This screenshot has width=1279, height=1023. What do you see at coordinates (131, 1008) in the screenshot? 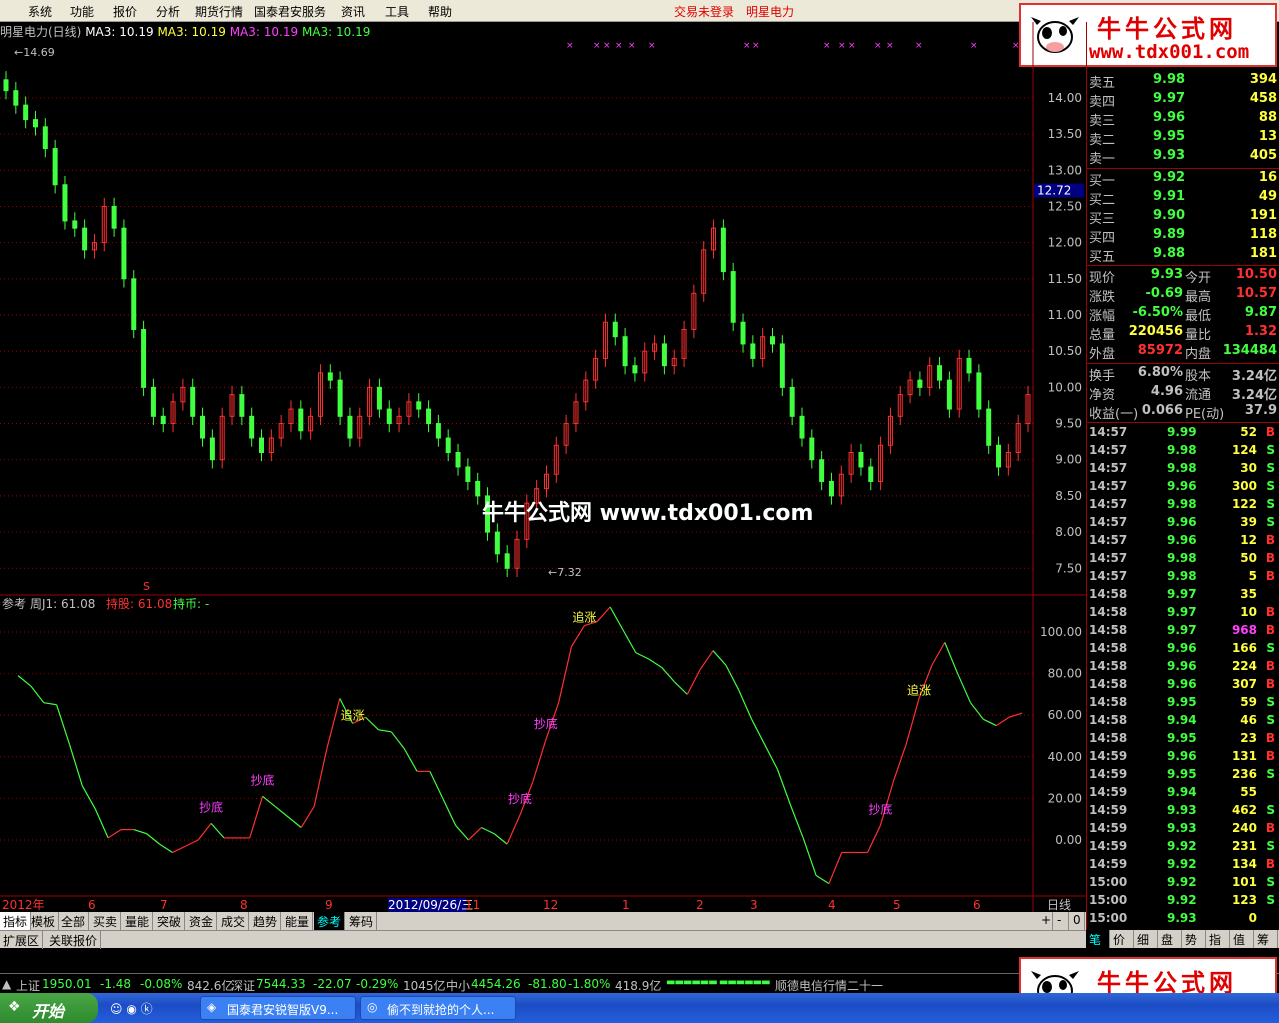
I see `quicklaunch-icons: ☺ ◉ ⓚ` at bounding box center [131, 1008].